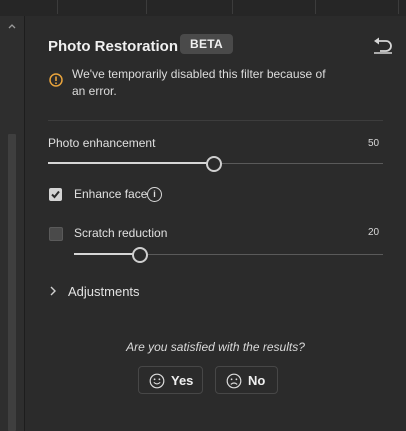 The image size is (406, 431). What do you see at coordinates (203, 8) in the screenshot?
I see `window-top-strip` at bounding box center [203, 8].